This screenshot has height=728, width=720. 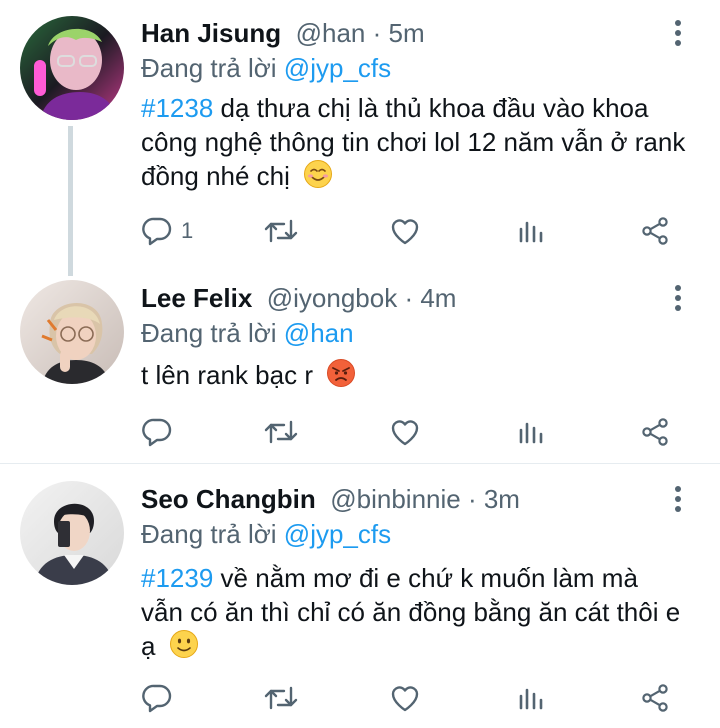 I want to click on tweet-actions: 1, so click(x=421, y=231).